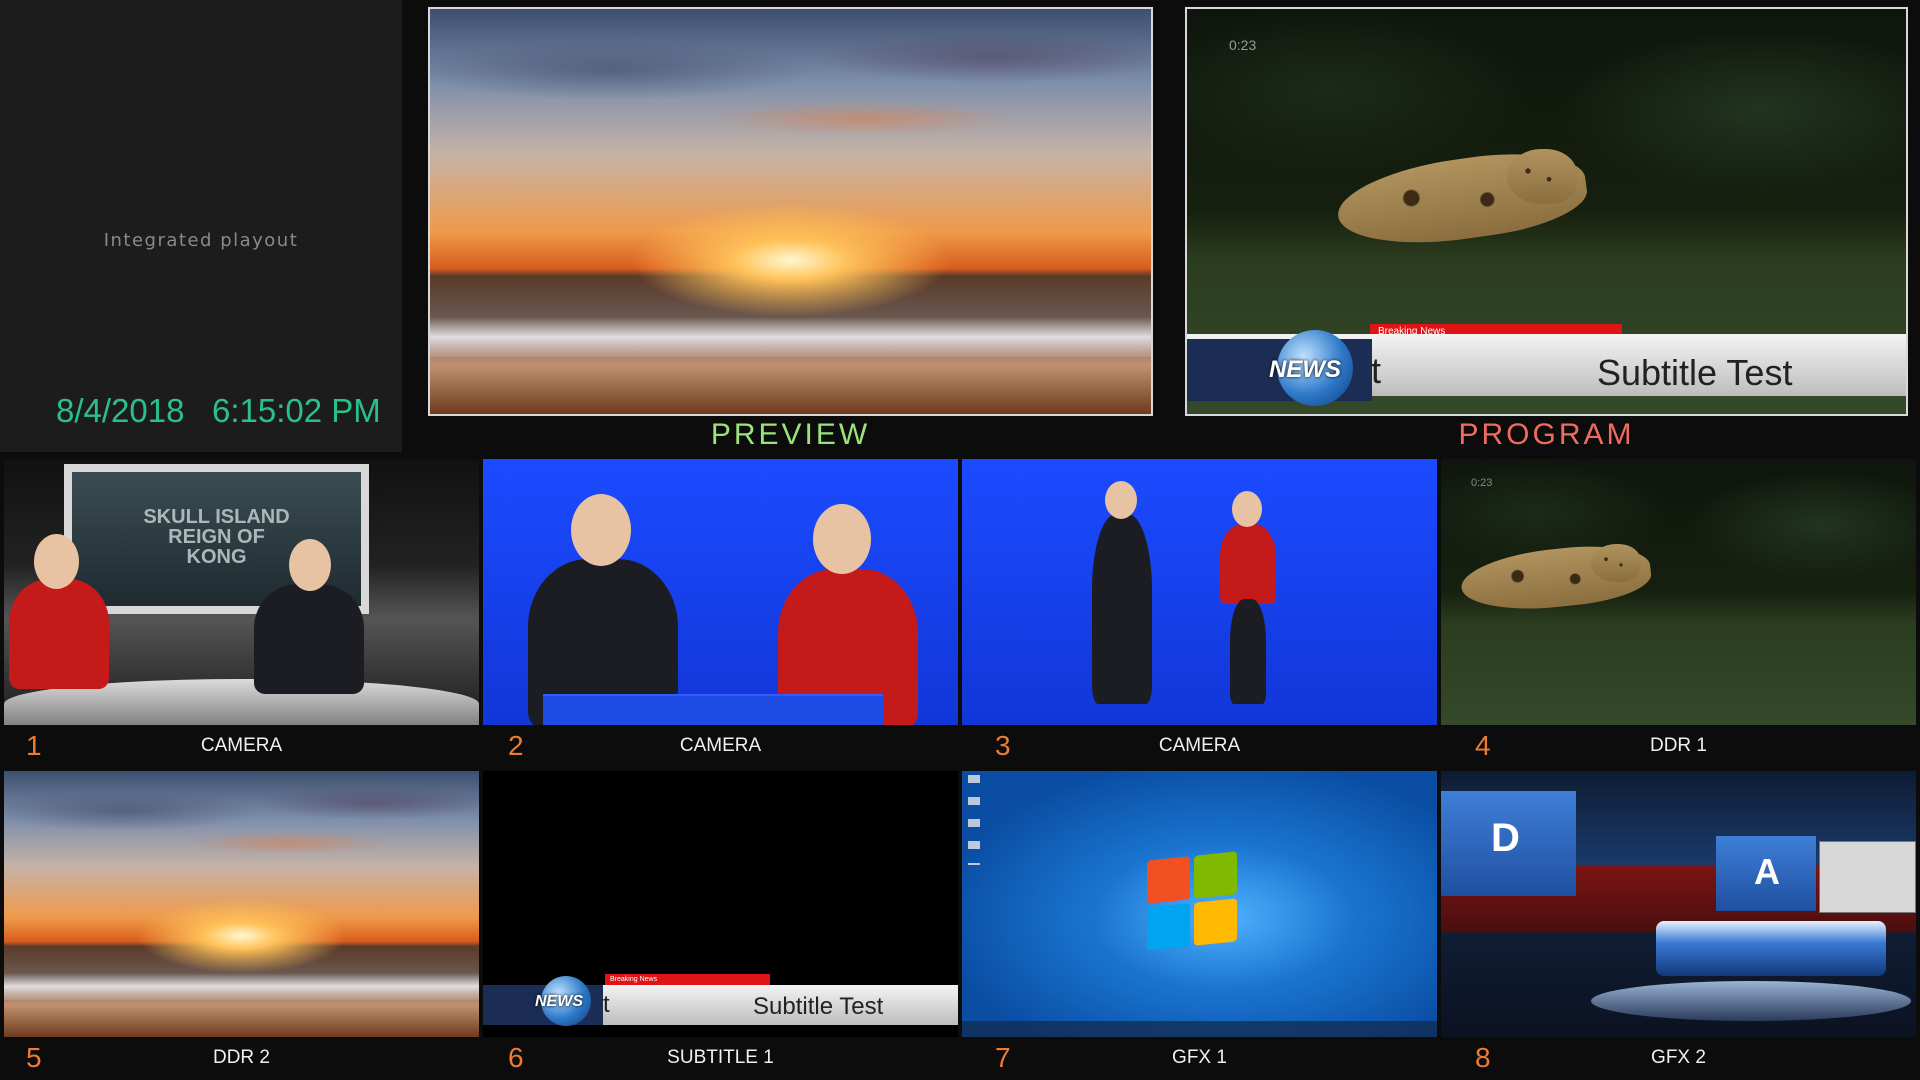  I want to click on source-3-name: CAMERA, so click(1199, 745).